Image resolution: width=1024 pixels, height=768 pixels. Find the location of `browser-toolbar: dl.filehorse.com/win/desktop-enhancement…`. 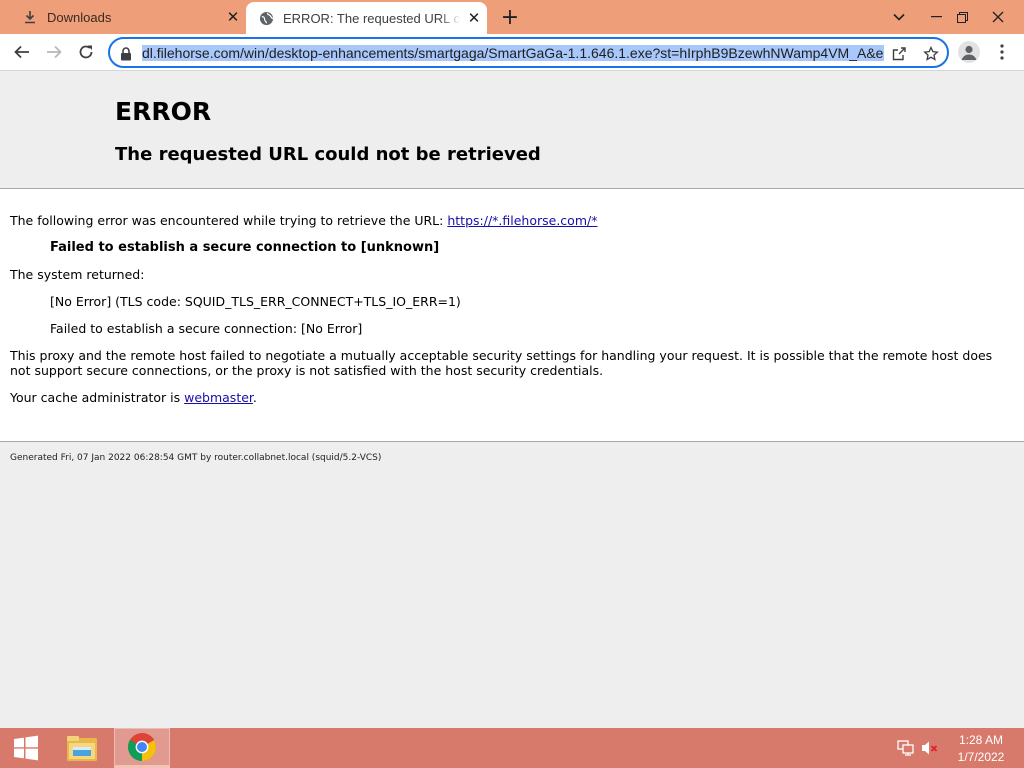

browser-toolbar: dl.filehorse.com/win/desktop-enhancement… is located at coordinates (512, 52).